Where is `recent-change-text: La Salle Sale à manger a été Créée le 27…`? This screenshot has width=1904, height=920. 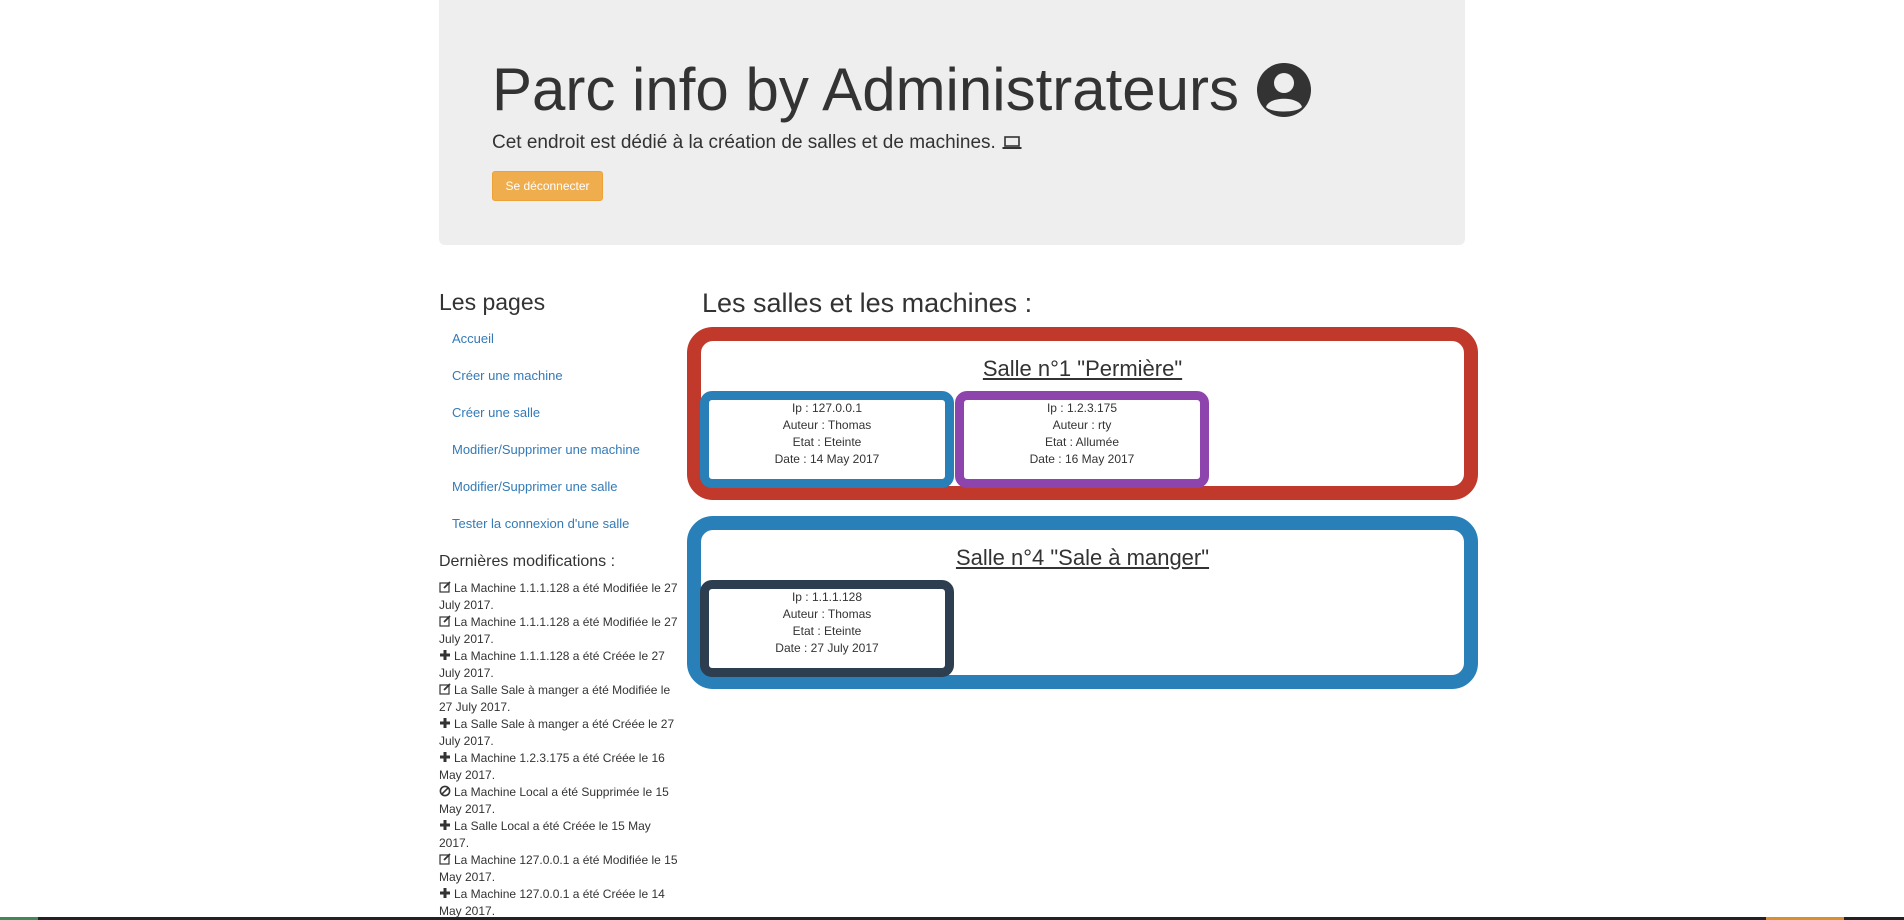 recent-change-text: La Salle Sale à manger a été Créée le 27… is located at coordinates (557, 732).